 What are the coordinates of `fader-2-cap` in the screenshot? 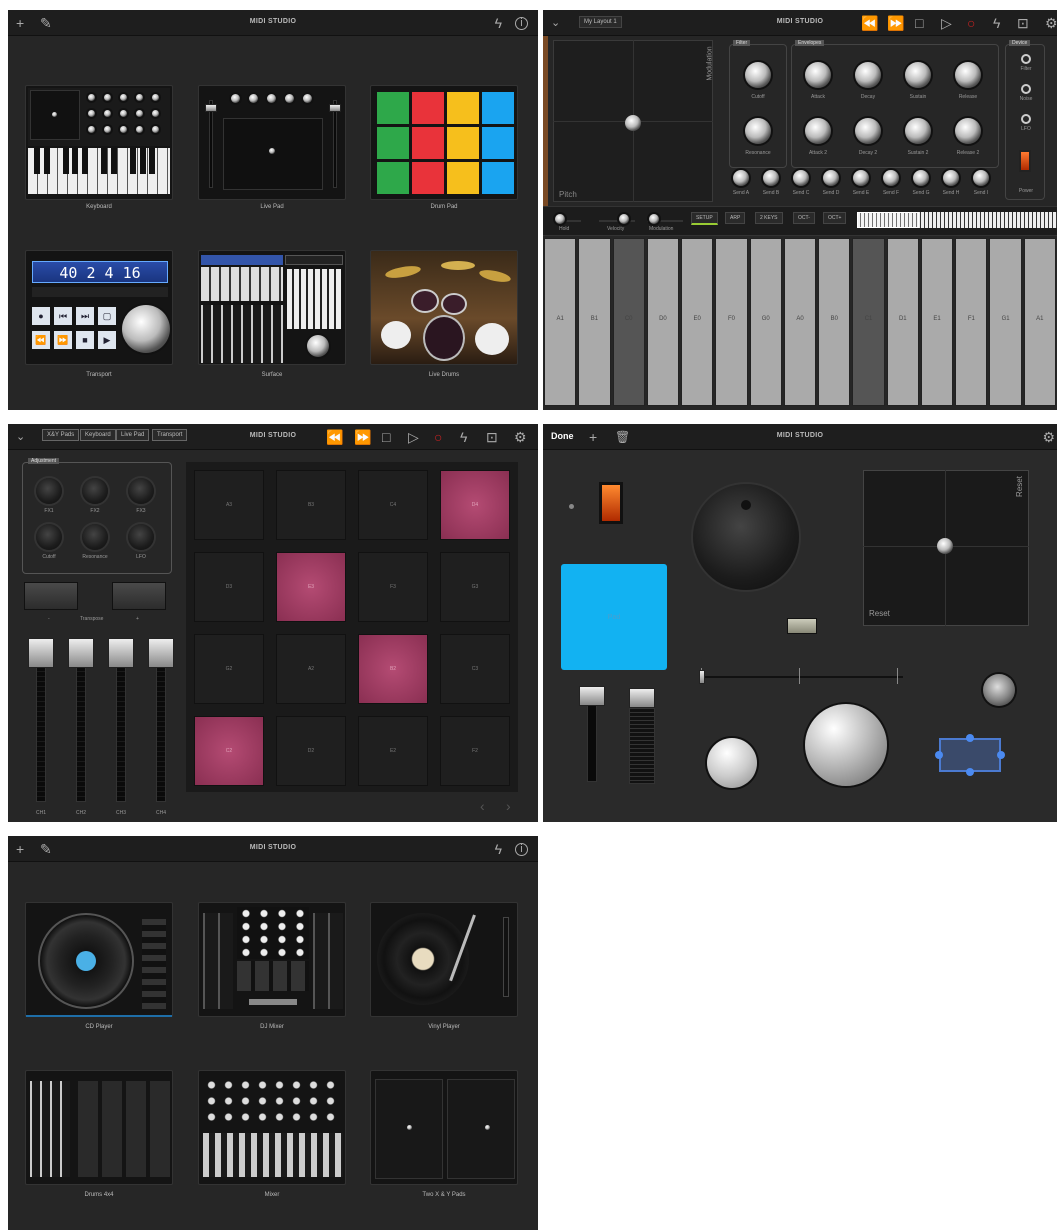 It's located at (642, 698).